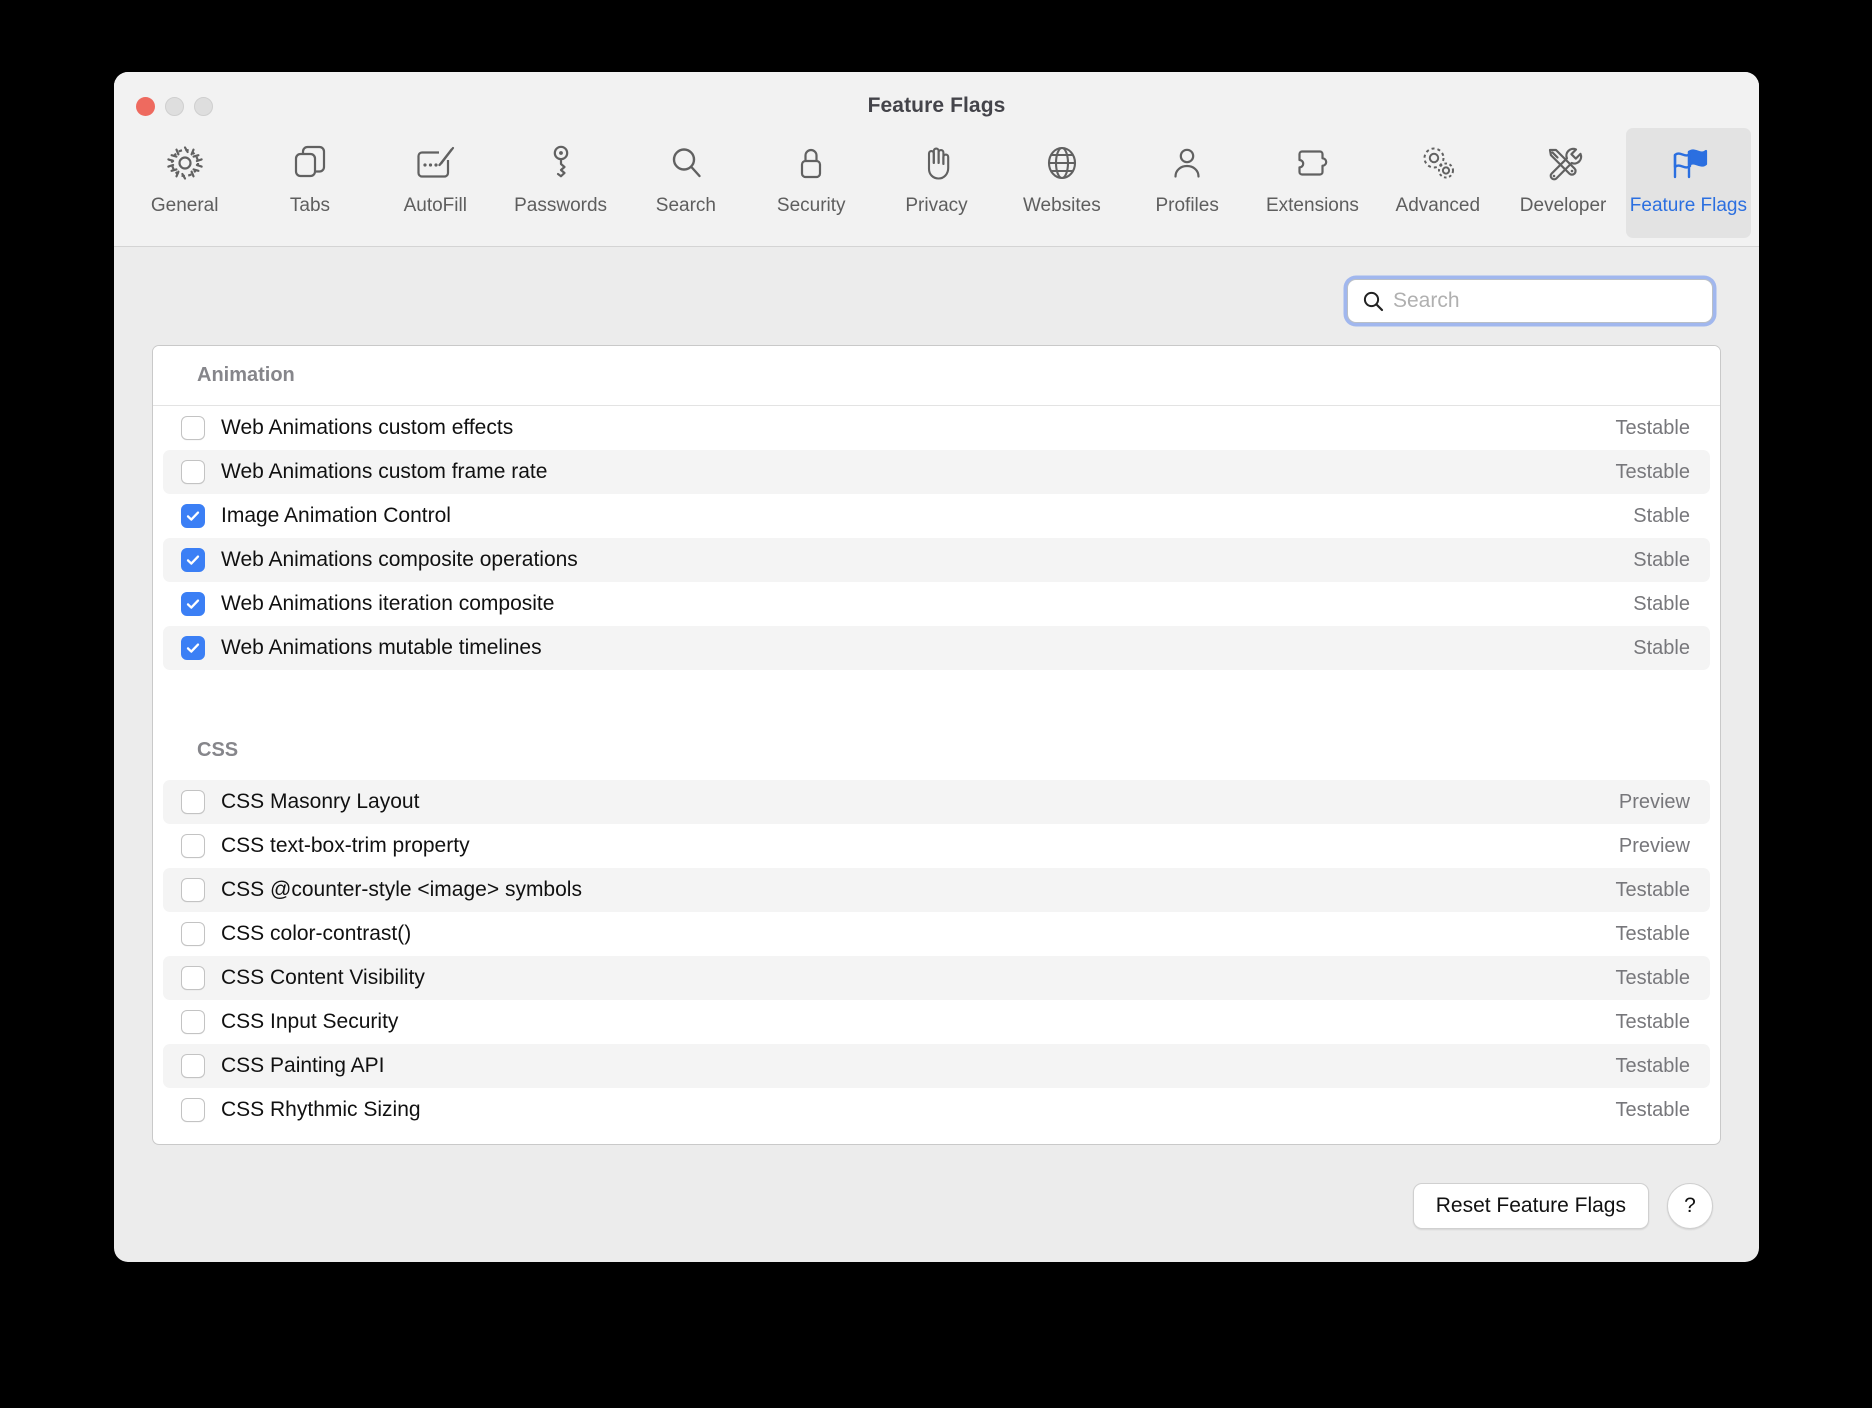 The height and width of the screenshot is (1408, 1872). What do you see at coordinates (1530, 1206) in the screenshot?
I see `reset-feature-flags-button: Reset Feature Flags` at bounding box center [1530, 1206].